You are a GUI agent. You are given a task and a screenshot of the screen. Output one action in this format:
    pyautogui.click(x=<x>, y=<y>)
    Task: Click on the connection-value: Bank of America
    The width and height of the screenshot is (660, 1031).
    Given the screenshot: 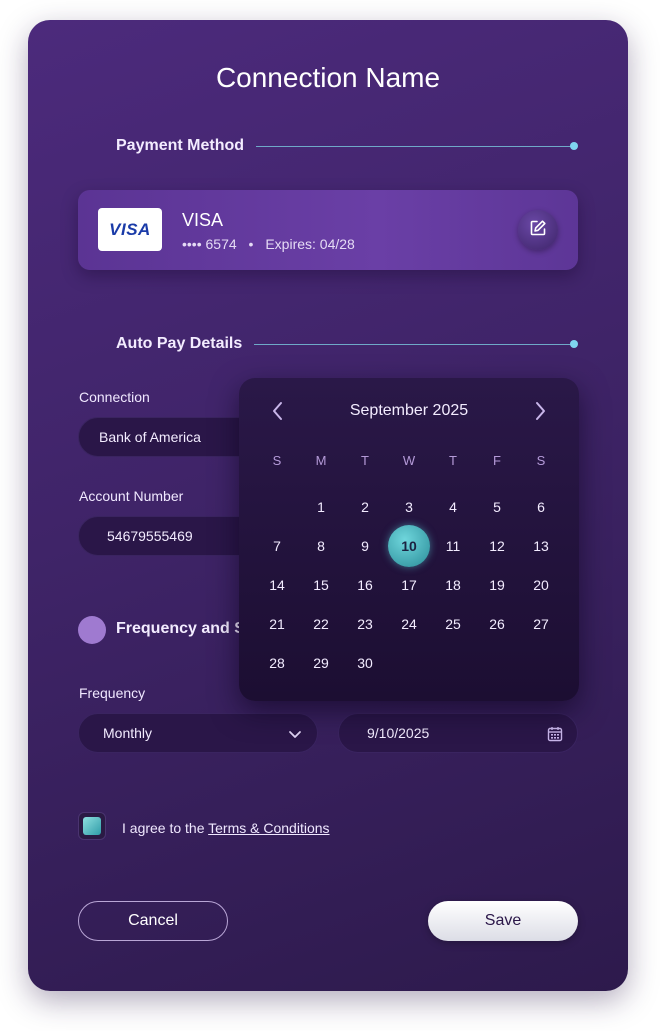 What is the action you would take?
    pyautogui.click(x=150, y=437)
    